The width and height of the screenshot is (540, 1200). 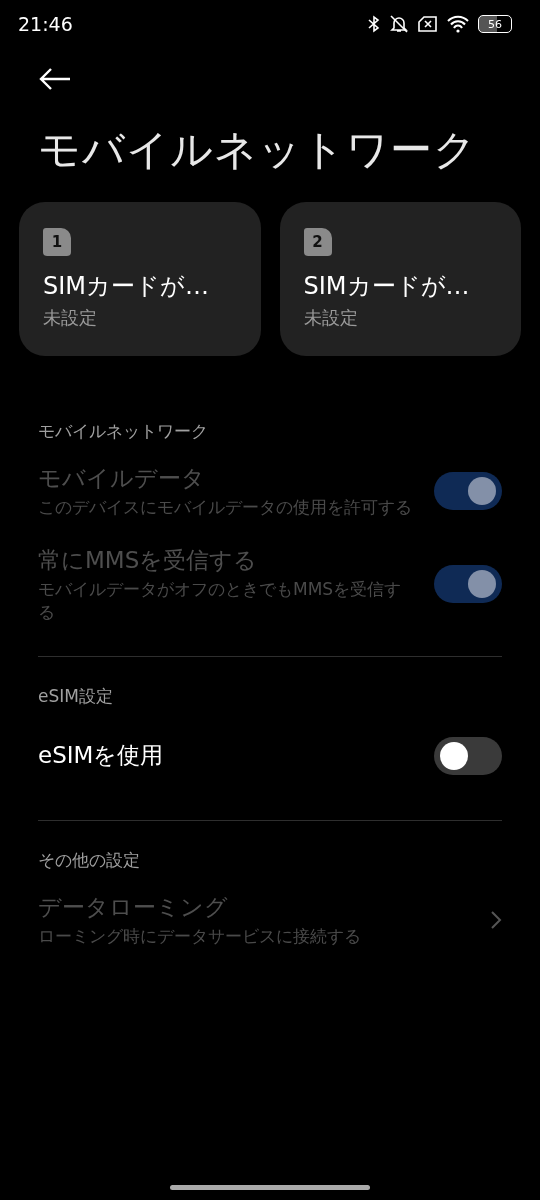 I want to click on battery-indicator: 56, so click(x=495, y=24).